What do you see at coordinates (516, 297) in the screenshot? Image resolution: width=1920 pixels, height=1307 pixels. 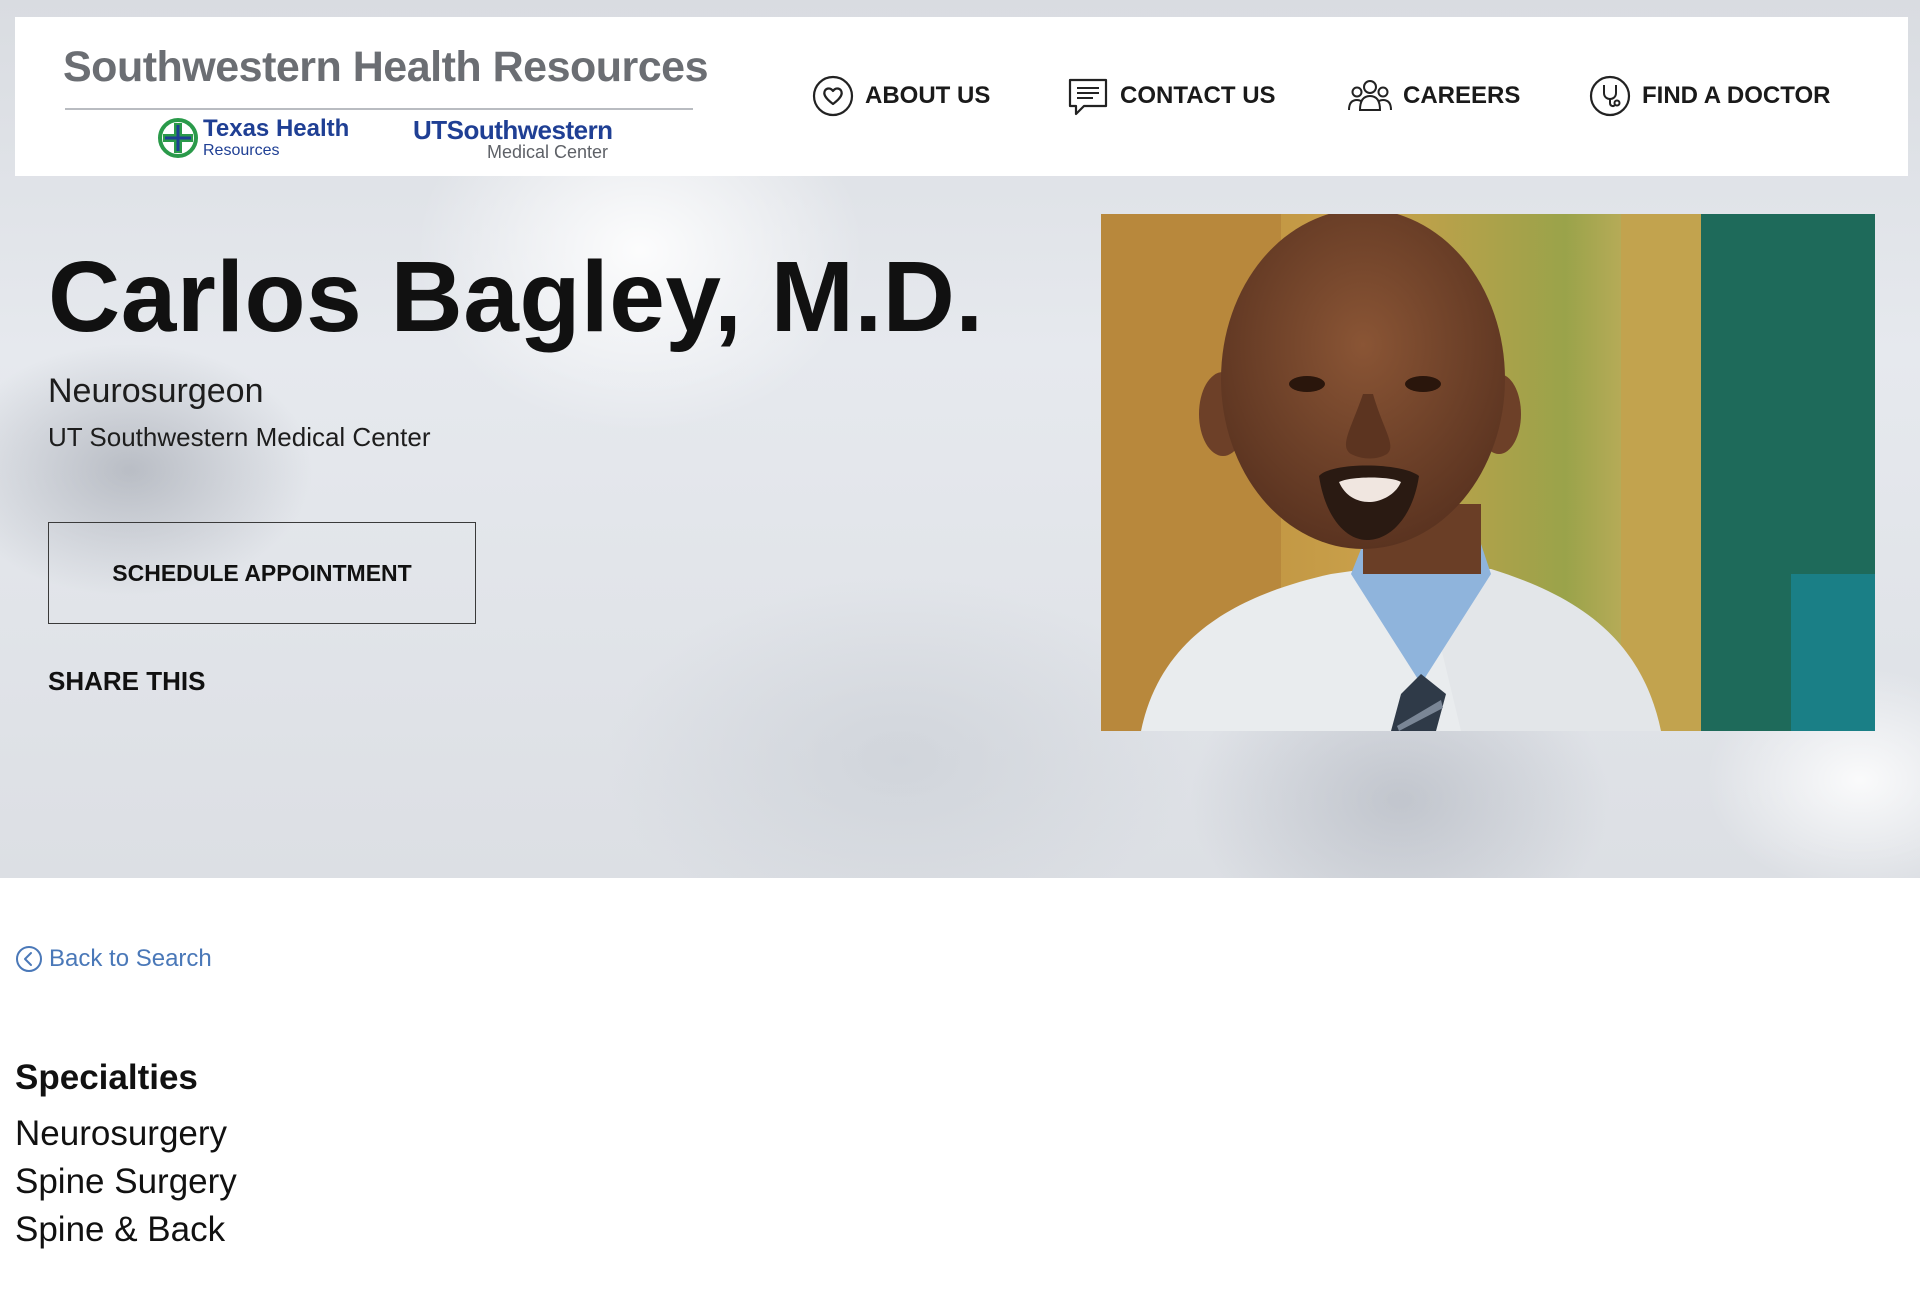 I see `doctor-name: Carlos Bagley, M.D.` at bounding box center [516, 297].